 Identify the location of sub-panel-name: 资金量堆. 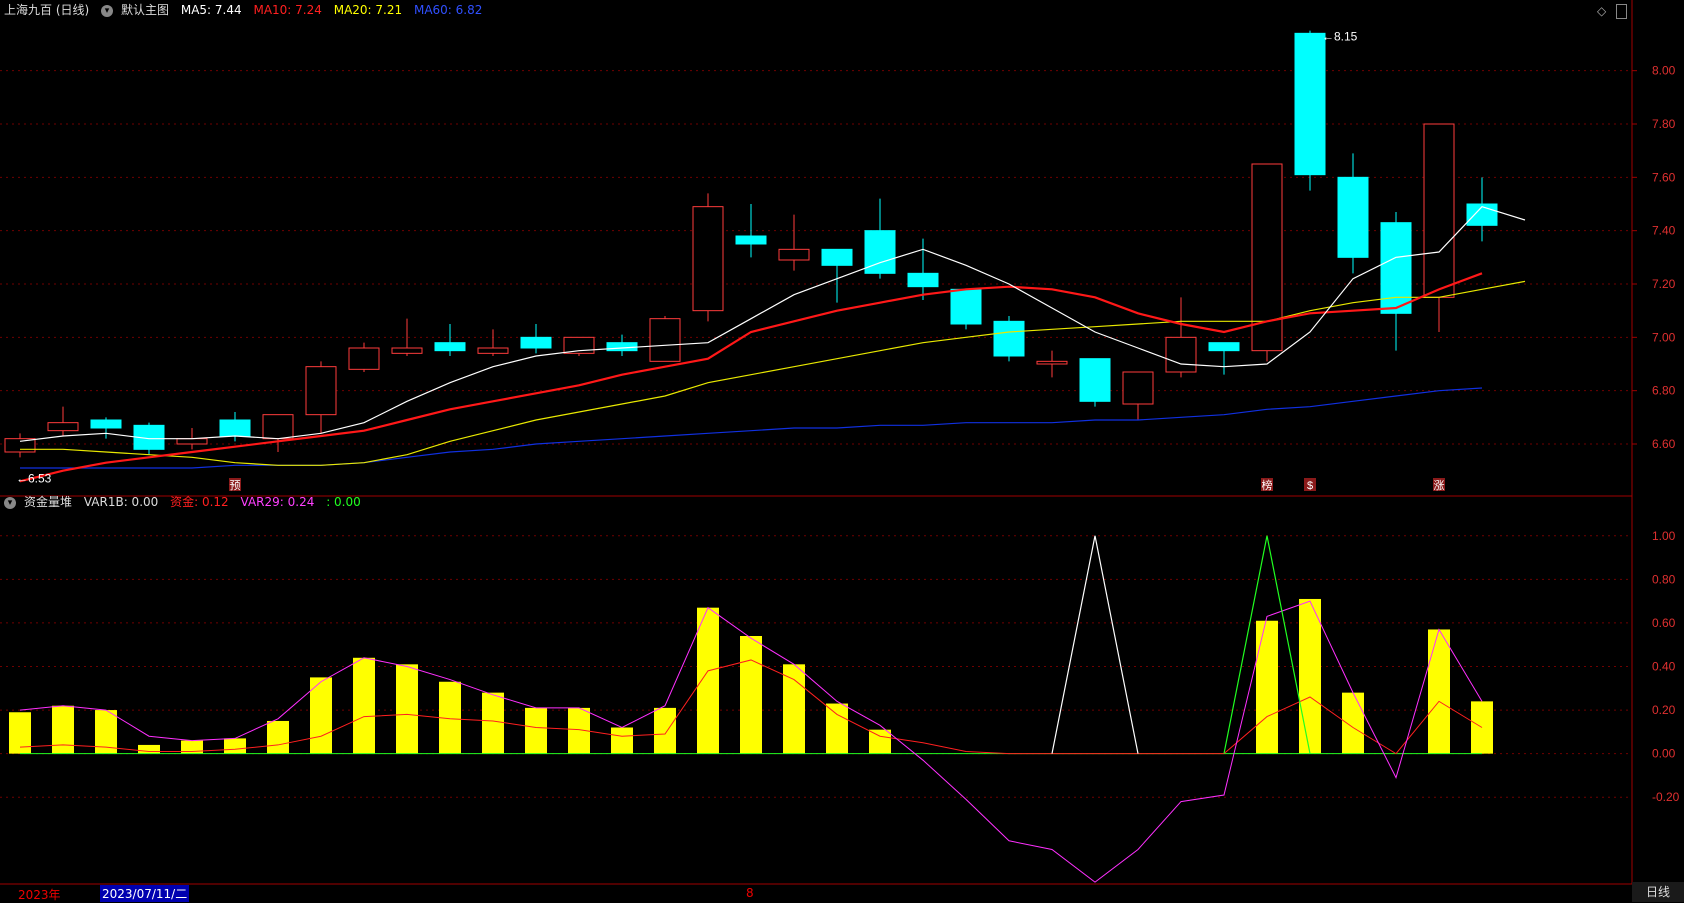
(48, 502).